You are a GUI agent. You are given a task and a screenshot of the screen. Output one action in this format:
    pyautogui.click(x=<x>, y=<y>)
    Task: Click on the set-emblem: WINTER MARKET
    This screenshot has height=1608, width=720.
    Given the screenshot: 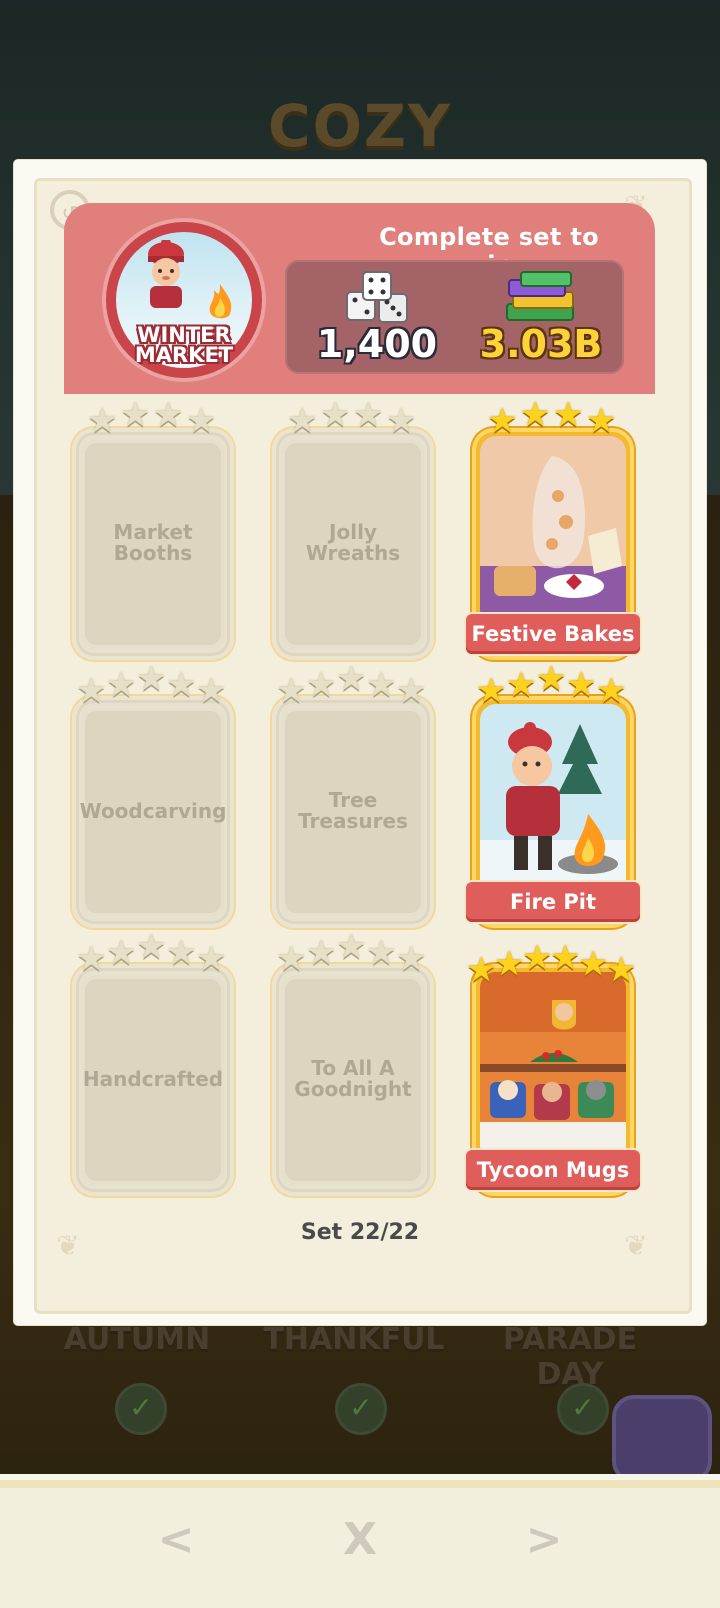 What is the action you would take?
    pyautogui.click(x=184, y=300)
    